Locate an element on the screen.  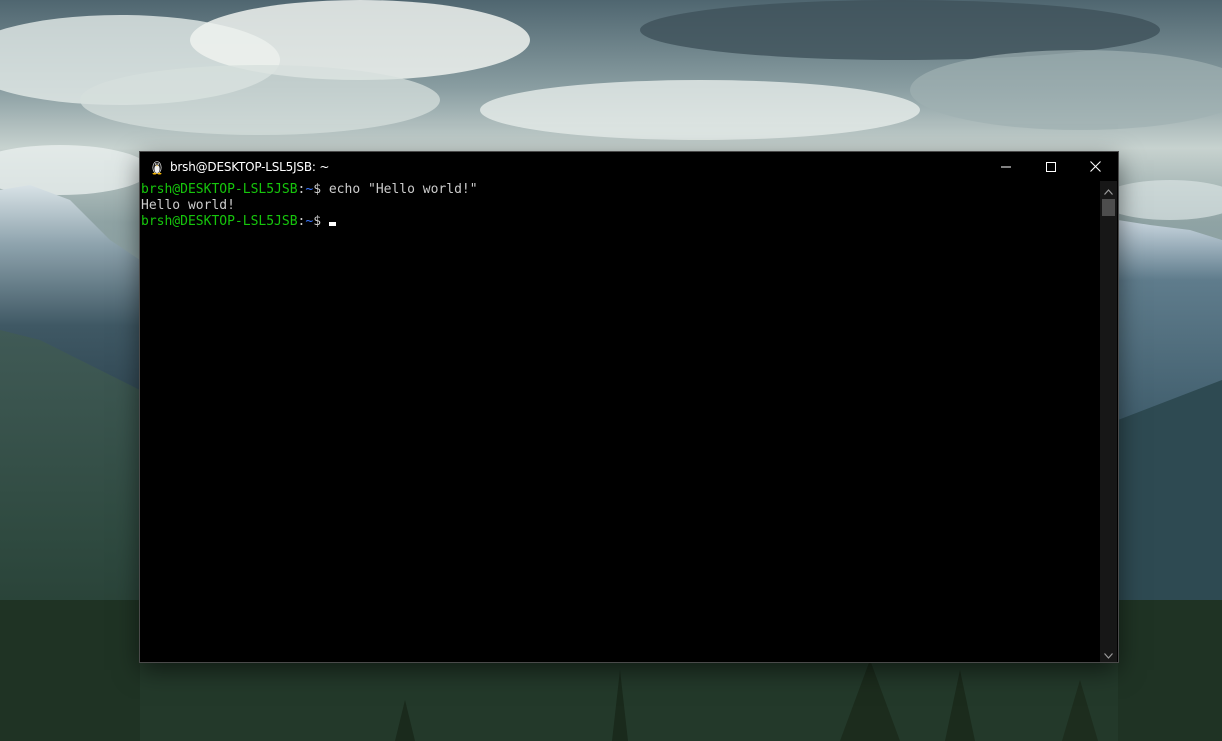
close-icon is located at coordinates (1095, 166).